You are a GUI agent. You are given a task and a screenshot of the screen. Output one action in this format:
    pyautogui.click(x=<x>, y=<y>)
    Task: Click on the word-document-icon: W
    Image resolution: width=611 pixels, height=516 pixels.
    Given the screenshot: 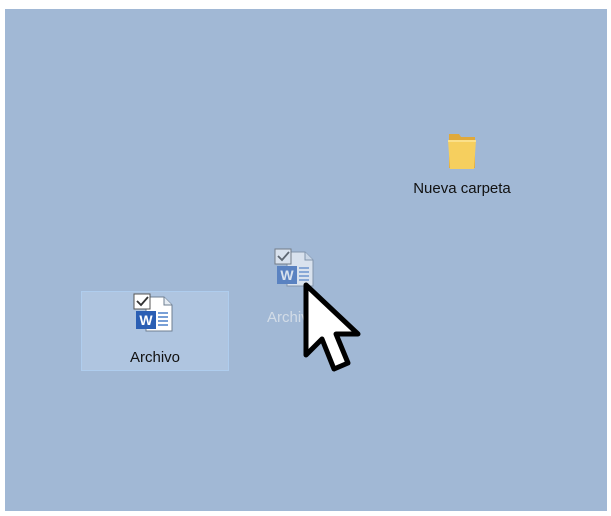 What is the action you would take?
    pyautogui.click(x=154, y=315)
    